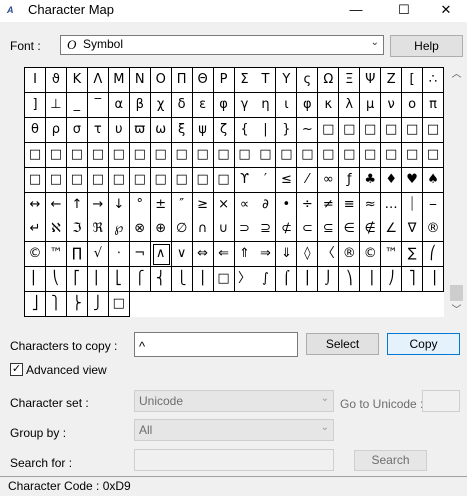 This screenshot has height=496, width=467. What do you see at coordinates (434, 205) in the screenshot?
I see `character-cell: ⎯` at bounding box center [434, 205].